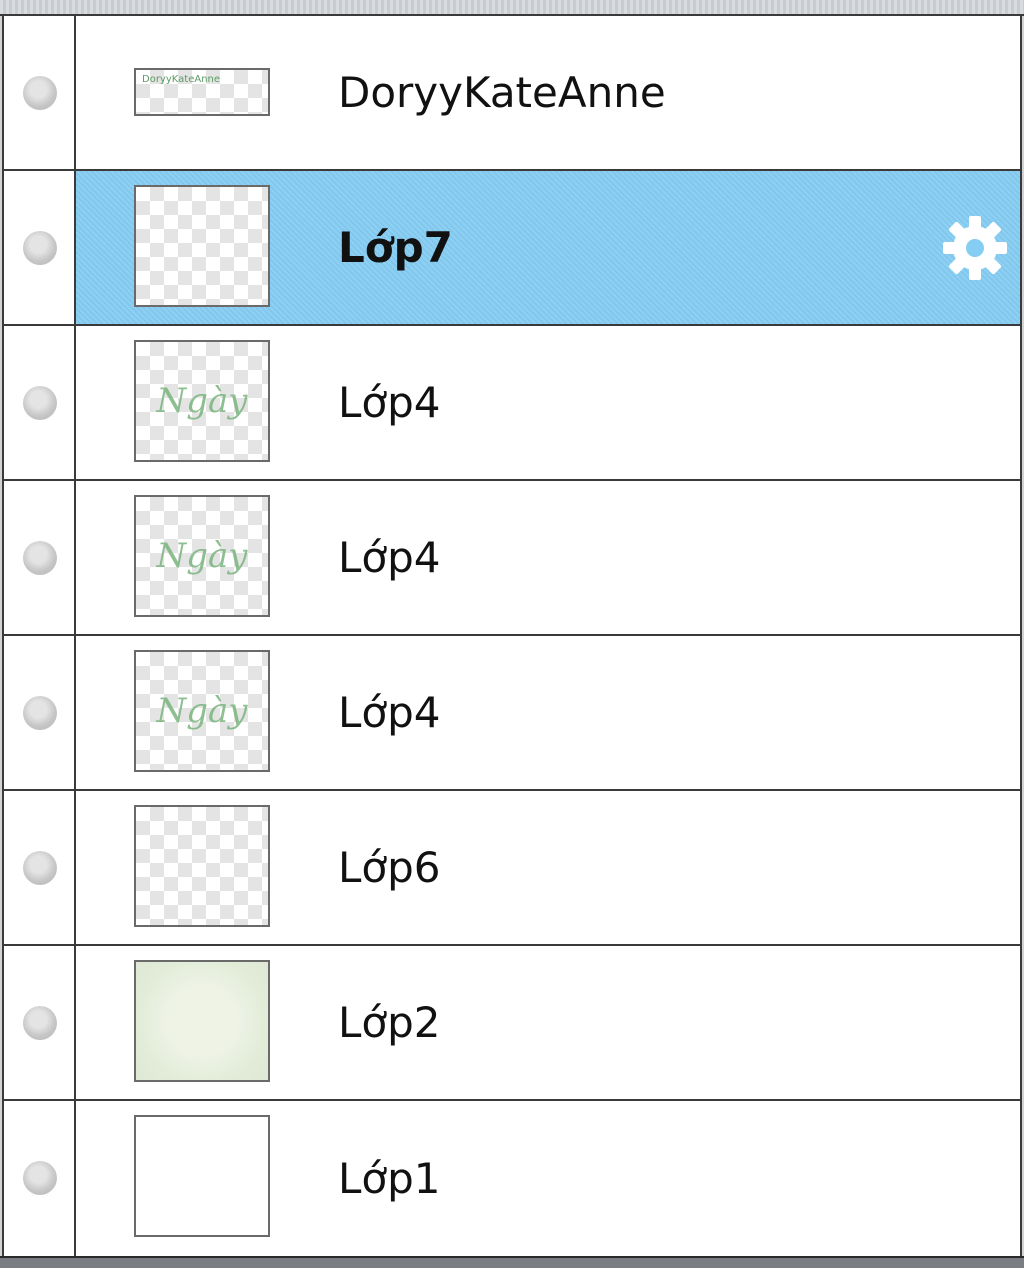 The image size is (1024, 1268). Describe the element at coordinates (389, 1022) in the screenshot. I see `layer-name: Lớp2` at that location.